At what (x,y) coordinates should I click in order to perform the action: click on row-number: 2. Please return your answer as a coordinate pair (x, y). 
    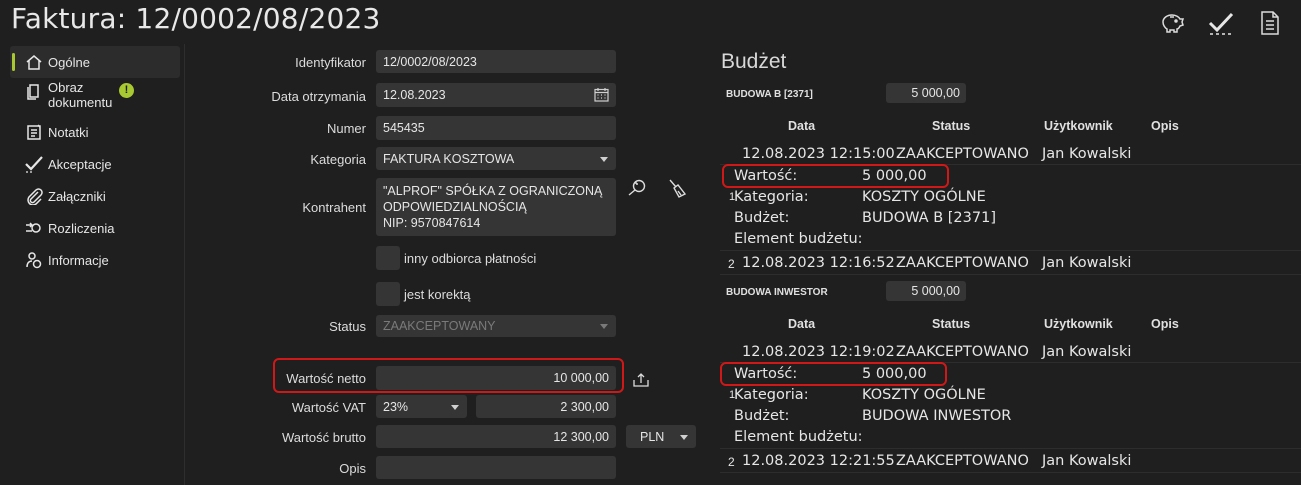
    Looking at the image, I should click on (731, 264).